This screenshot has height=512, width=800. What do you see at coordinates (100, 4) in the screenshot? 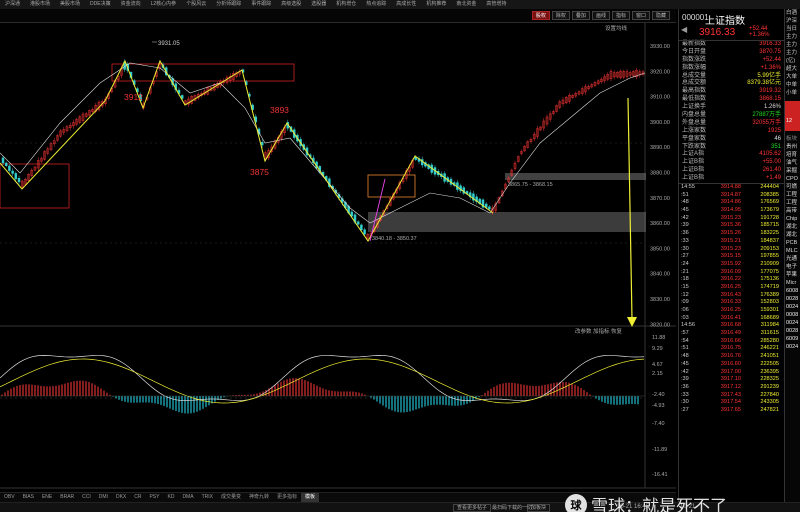
I see `top-nav-item: DDE决策` at bounding box center [100, 4].